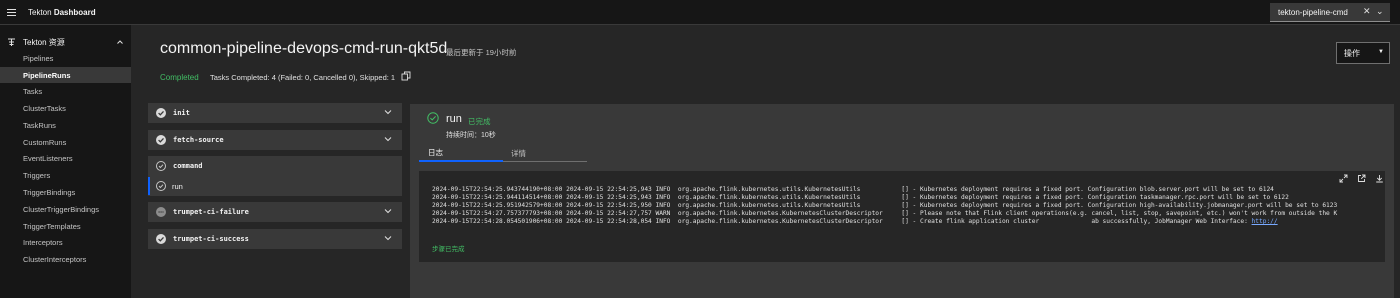 This screenshot has height=298, width=1400. I want to click on step-name: run, so click(177, 186).